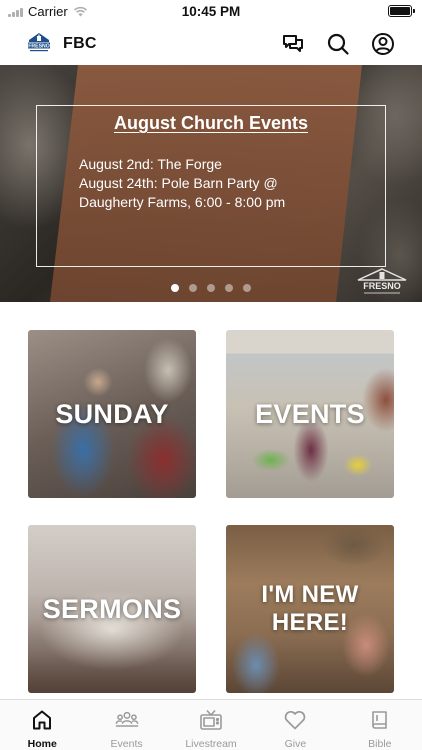 The image size is (422, 750). Describe the element at coordinates (182, 202) in the screenshot. I see `hero-line: Daugherty Farms, 6:00 - 8:00 pm` at that location.